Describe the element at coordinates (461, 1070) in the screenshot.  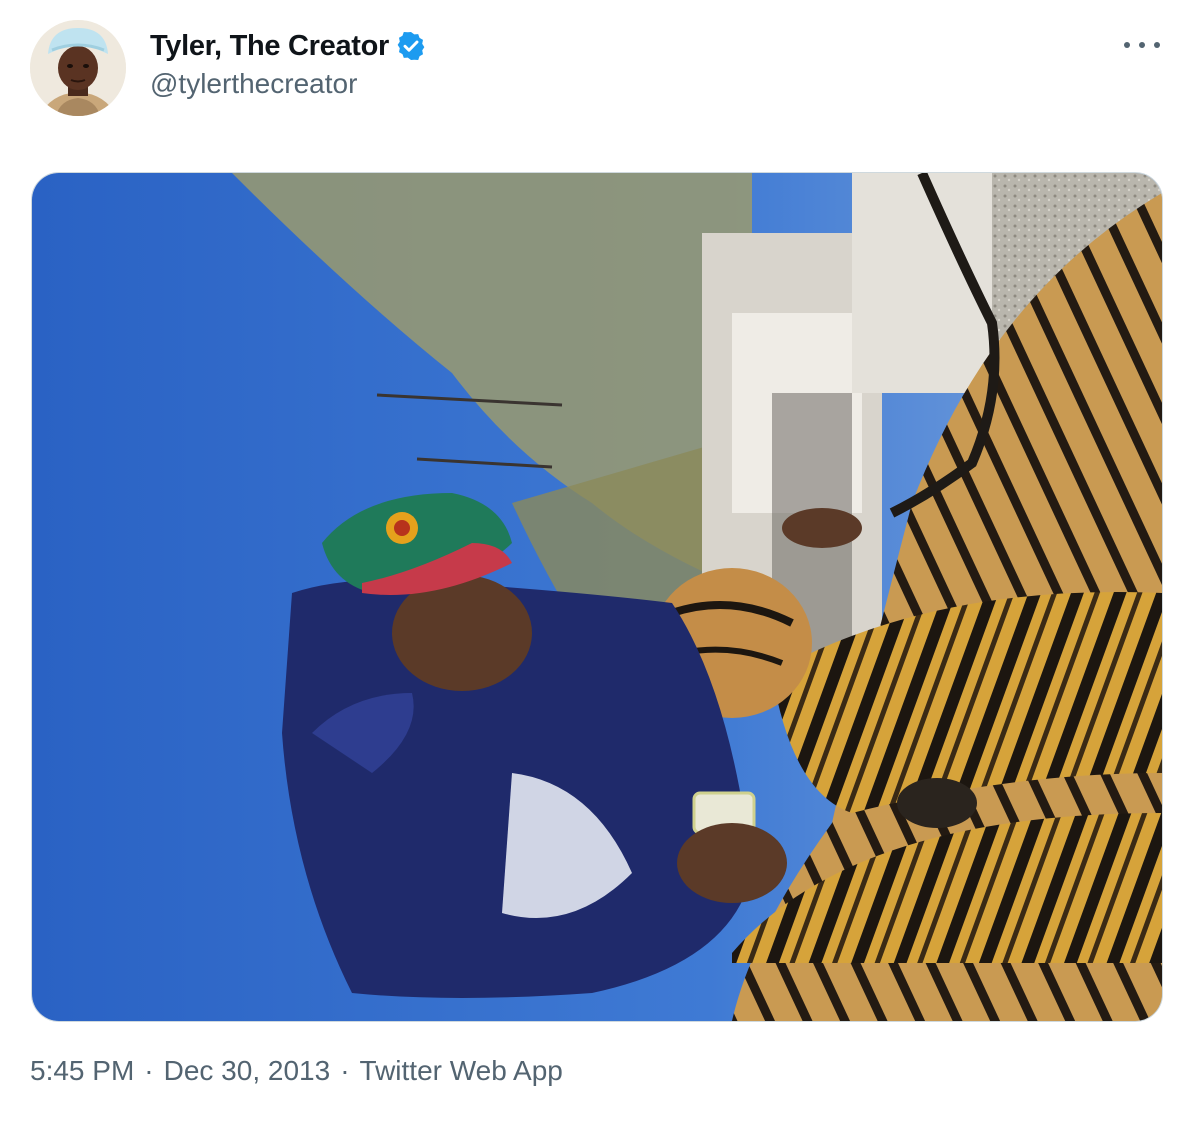
I see `tweet-source: Twitter Web App` at that location.